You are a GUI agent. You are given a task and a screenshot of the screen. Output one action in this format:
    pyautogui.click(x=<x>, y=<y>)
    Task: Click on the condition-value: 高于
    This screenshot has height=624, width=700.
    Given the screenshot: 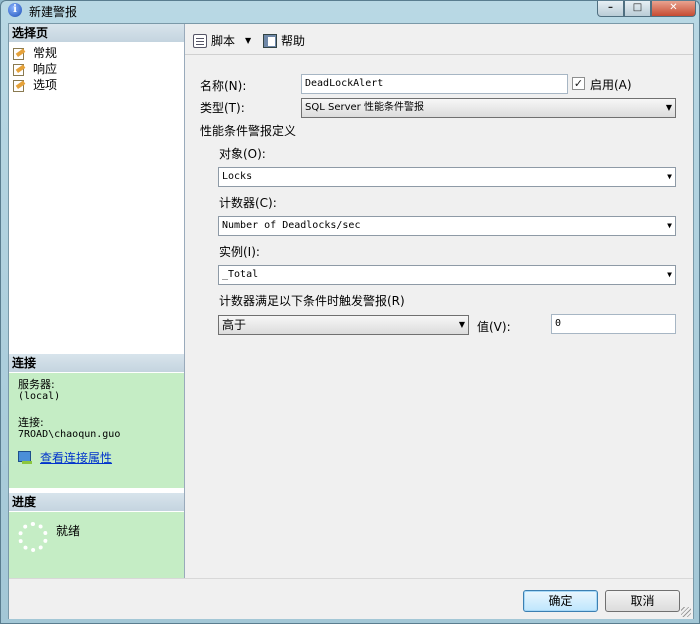 What is the action you would take?
    pyautogui.click(x=234, y=325)
    